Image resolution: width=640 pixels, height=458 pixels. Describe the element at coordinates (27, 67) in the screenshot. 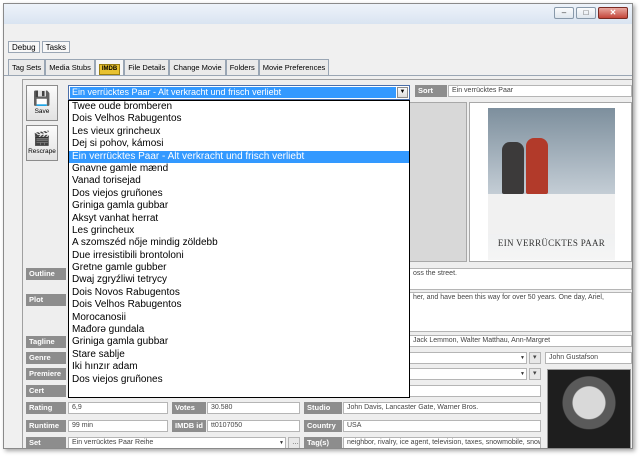

I see `tab-tag-sets: Tag Sets` at that location.